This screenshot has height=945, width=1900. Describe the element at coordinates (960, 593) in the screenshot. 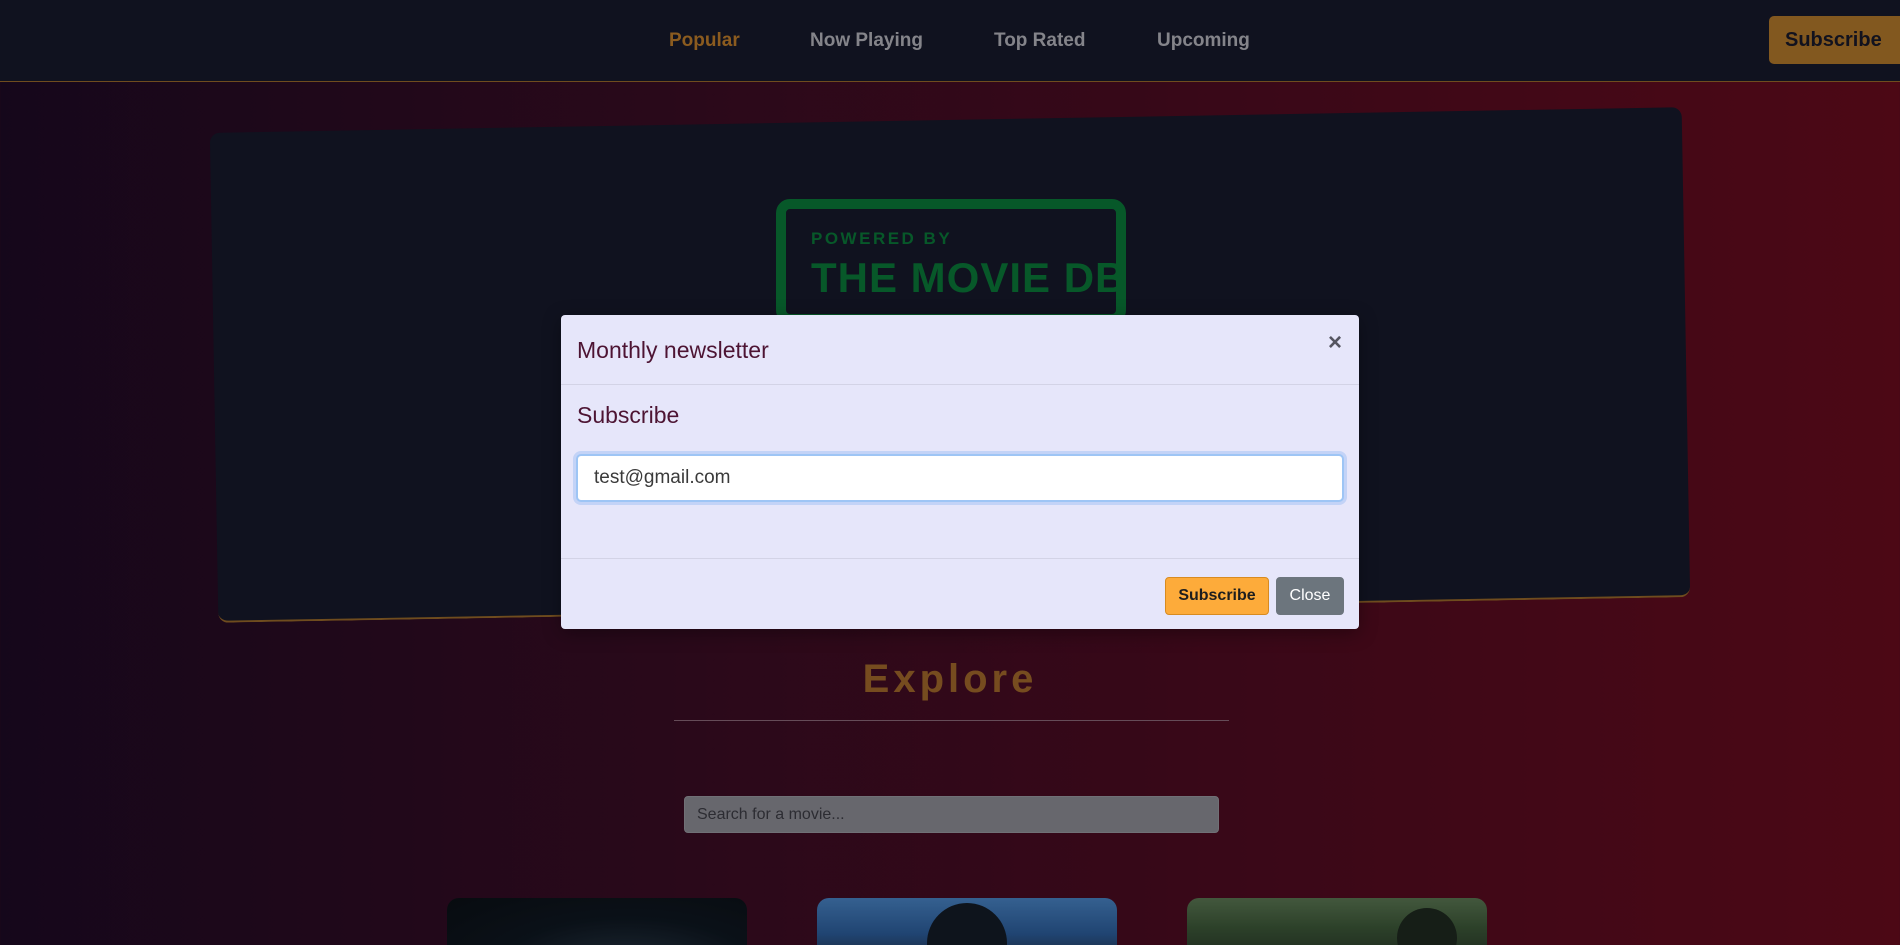

I see `modal-footer: Subscribe Close` at that location.